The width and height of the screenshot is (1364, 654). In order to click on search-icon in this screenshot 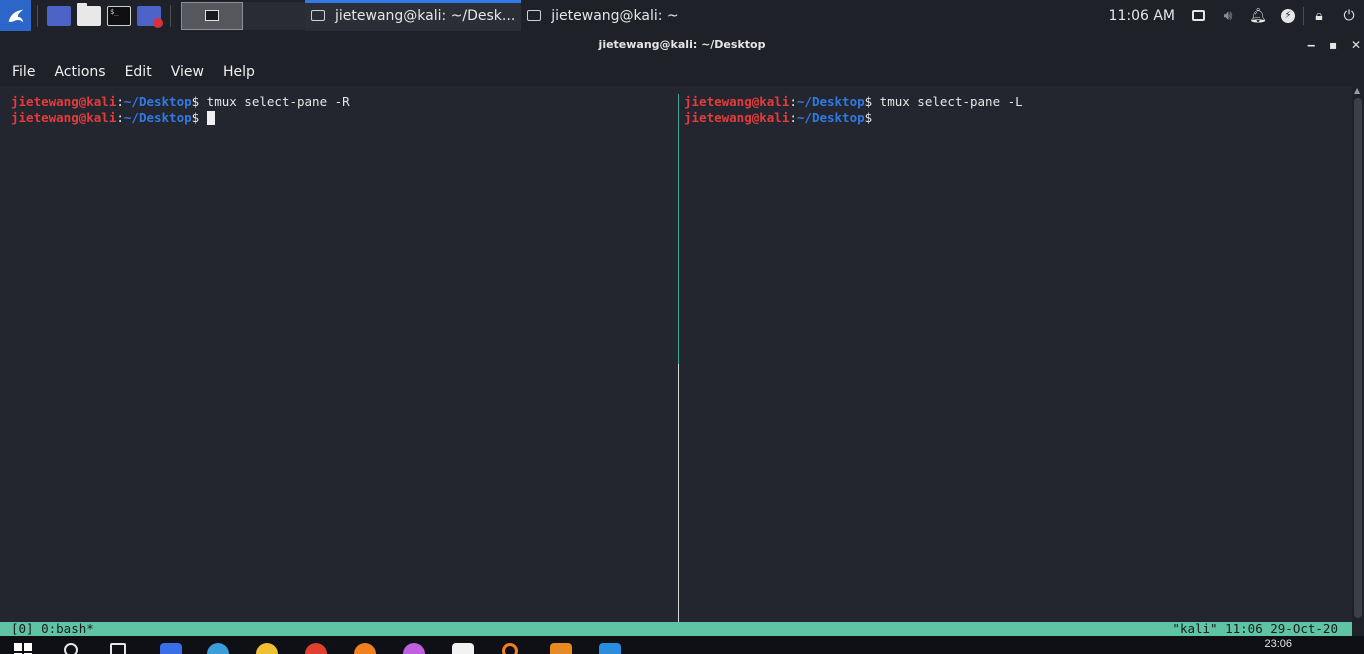, I will do `click(71, 648)`.